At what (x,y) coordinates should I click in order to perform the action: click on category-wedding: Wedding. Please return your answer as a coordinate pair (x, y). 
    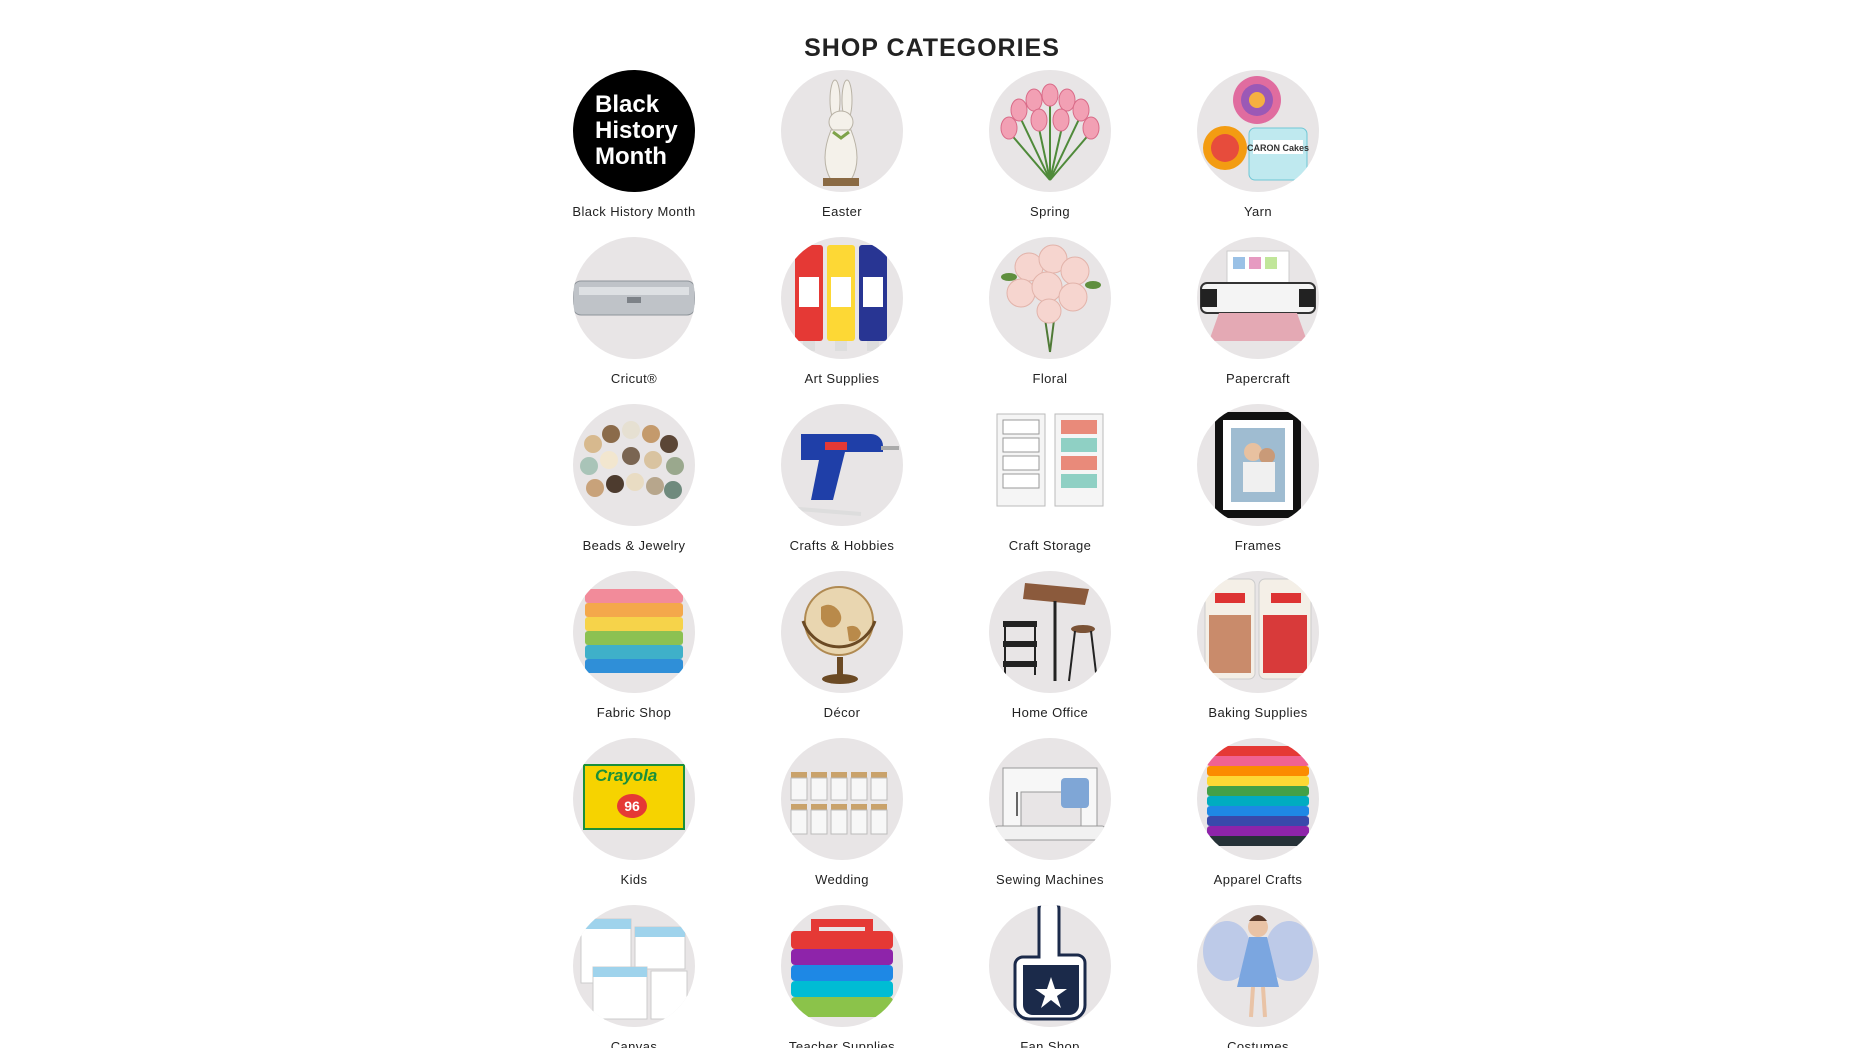
    Looking at the image, I should click on (842, 821).